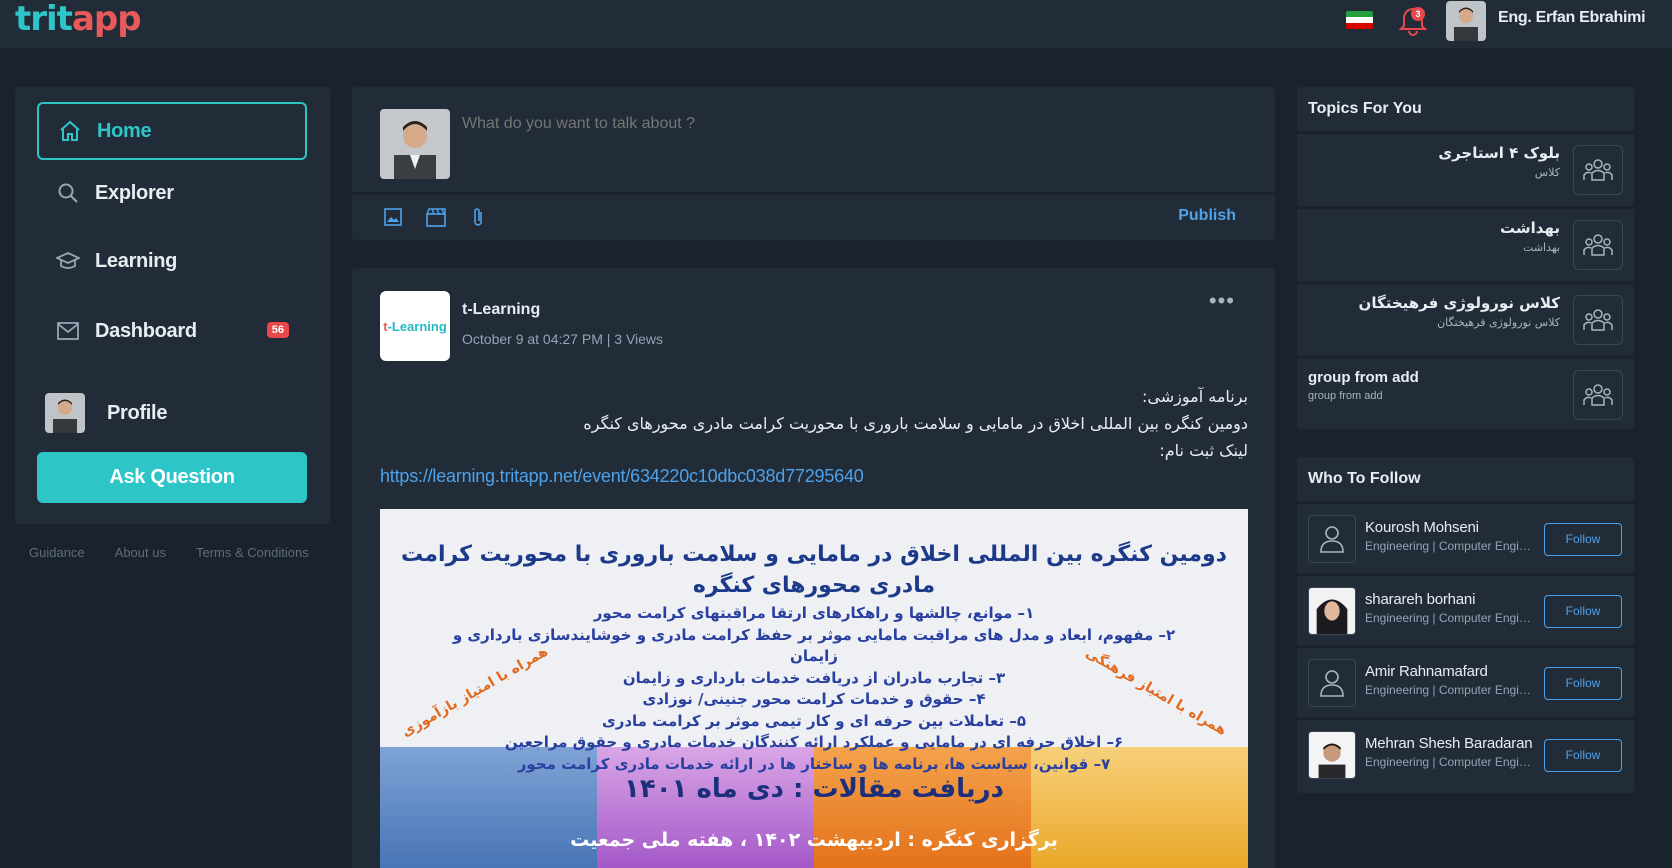 This screenshot has height=868, width=1672. Describe the element at coordinates (813, 193) in the screenshot. I see `divider` at that location.